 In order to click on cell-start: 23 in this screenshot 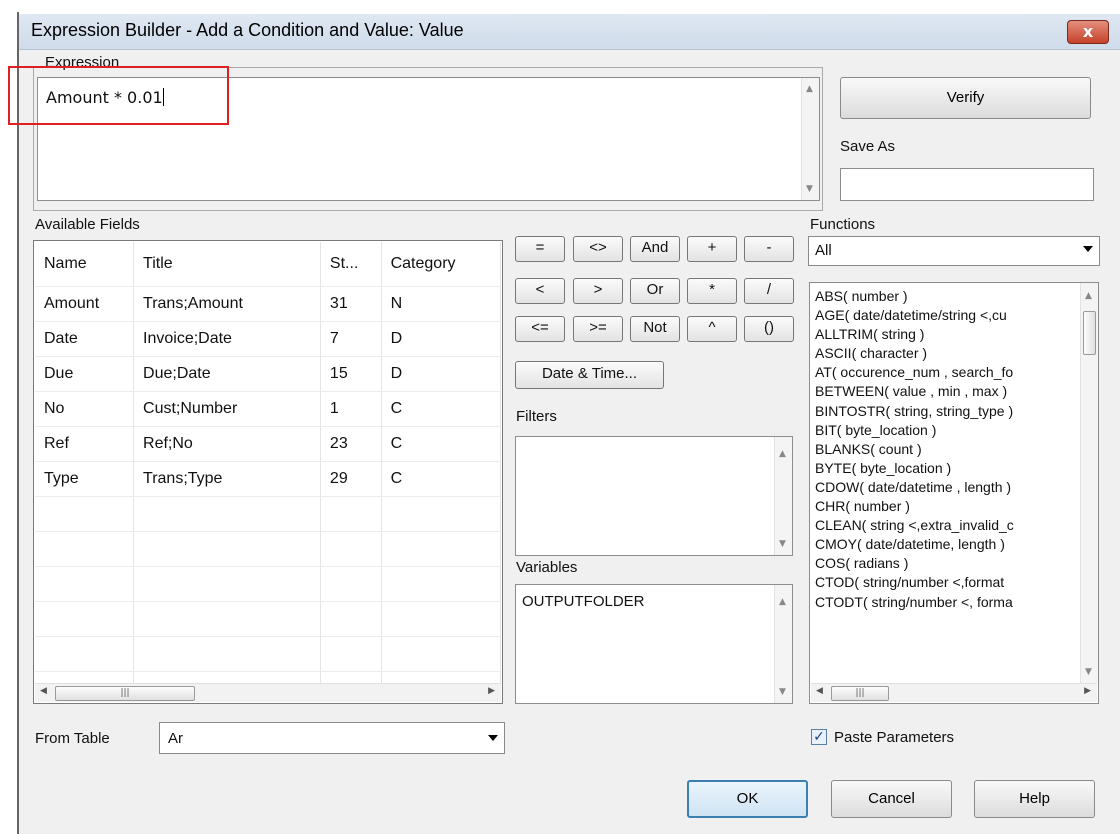, I will do `click(351, 444)`.